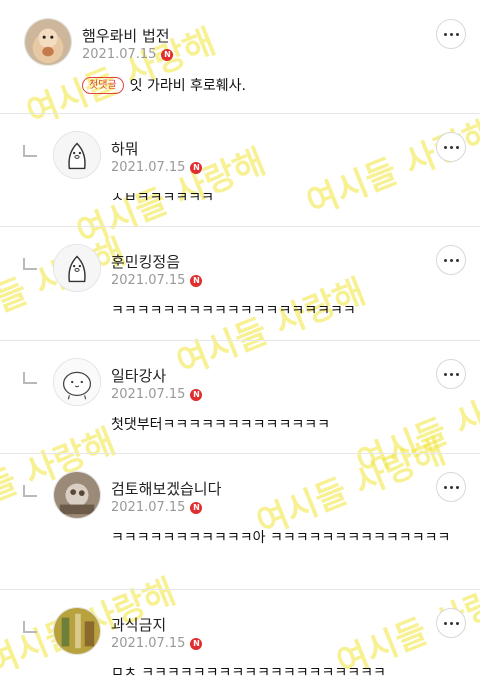 The image size is (480, 699). I want to click on hamster-avatar-icon, so click(48, 42).